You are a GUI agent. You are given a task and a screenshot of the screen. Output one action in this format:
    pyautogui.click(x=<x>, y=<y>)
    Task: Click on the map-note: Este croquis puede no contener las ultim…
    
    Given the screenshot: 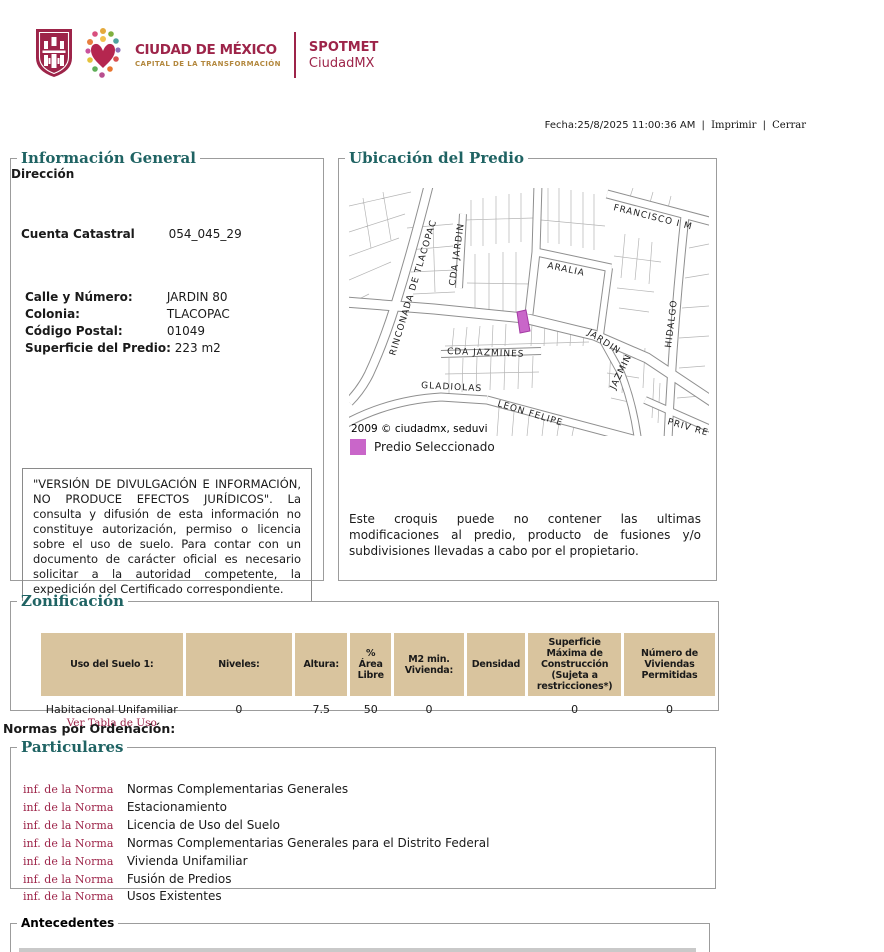 What is the action you would take?
    pyautogui.click(x=525, y=535)
    